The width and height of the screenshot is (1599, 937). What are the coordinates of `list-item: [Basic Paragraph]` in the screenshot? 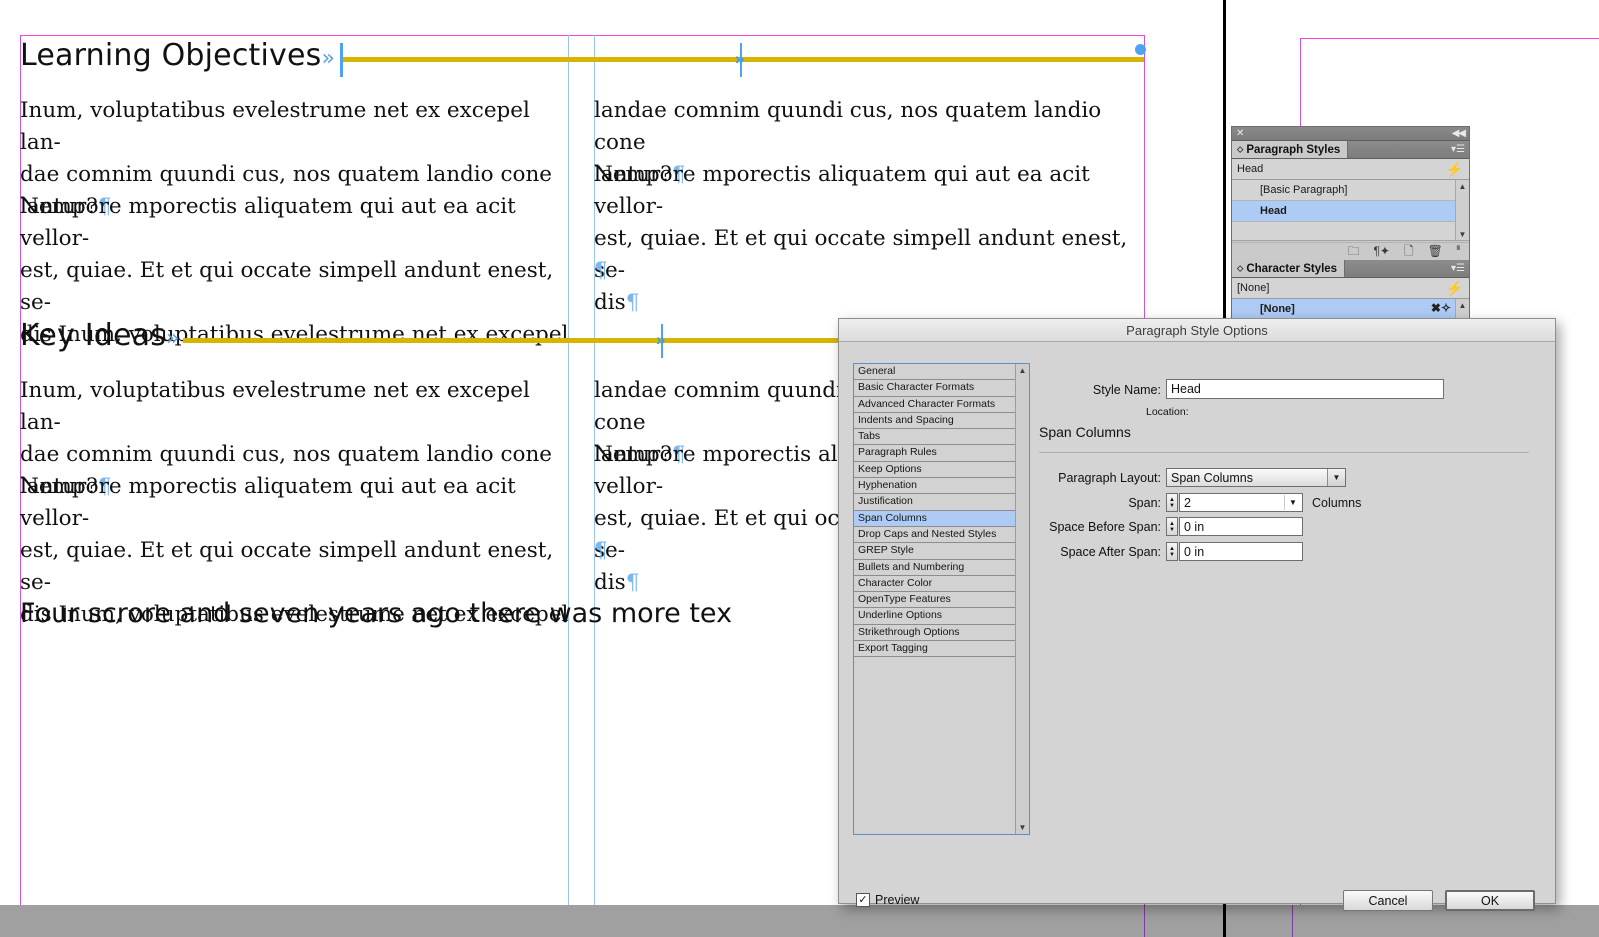 It's located at (1350, 190).